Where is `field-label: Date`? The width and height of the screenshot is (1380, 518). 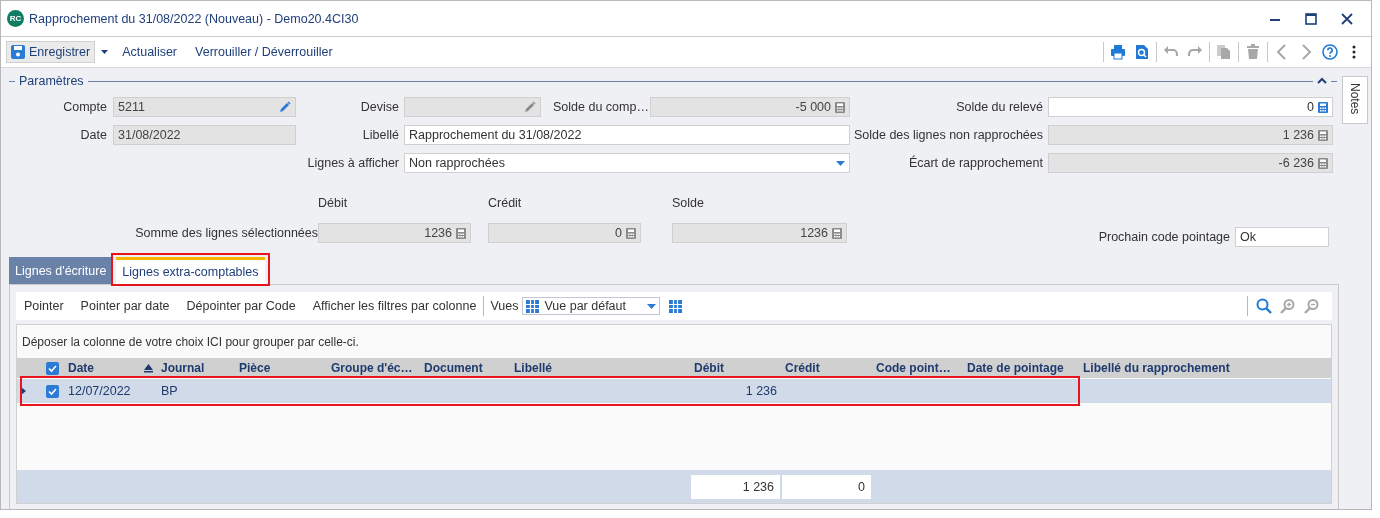 field-label: Date is located at coordinates (93, 135).